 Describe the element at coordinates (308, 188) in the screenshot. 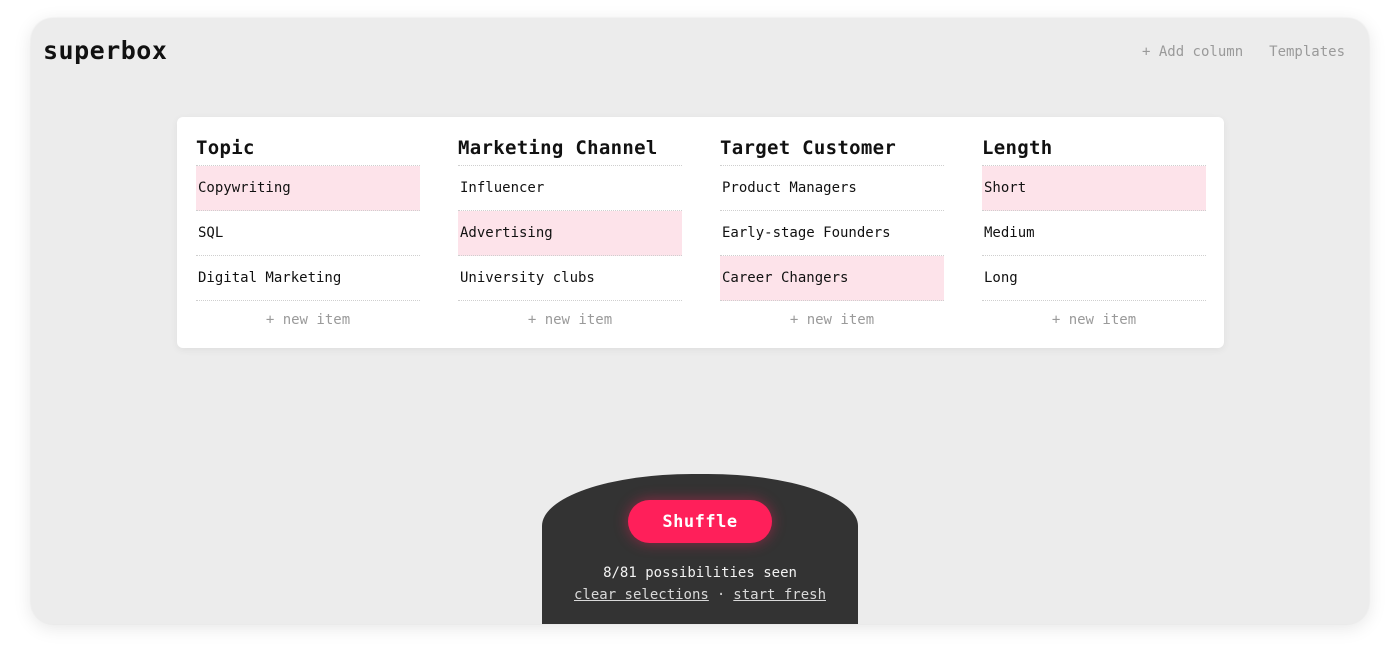

I see `list-item: Copywriting` at that location.